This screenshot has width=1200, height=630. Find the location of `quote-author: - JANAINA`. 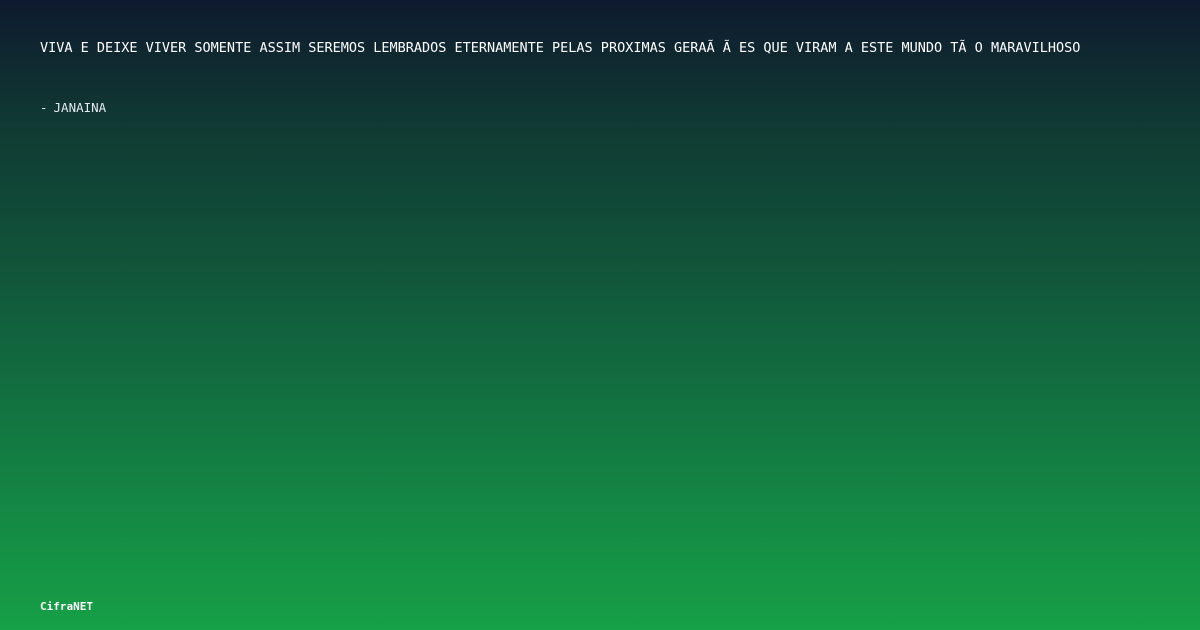

quote-author: - JANAINA is located at coordinates (73, 108).